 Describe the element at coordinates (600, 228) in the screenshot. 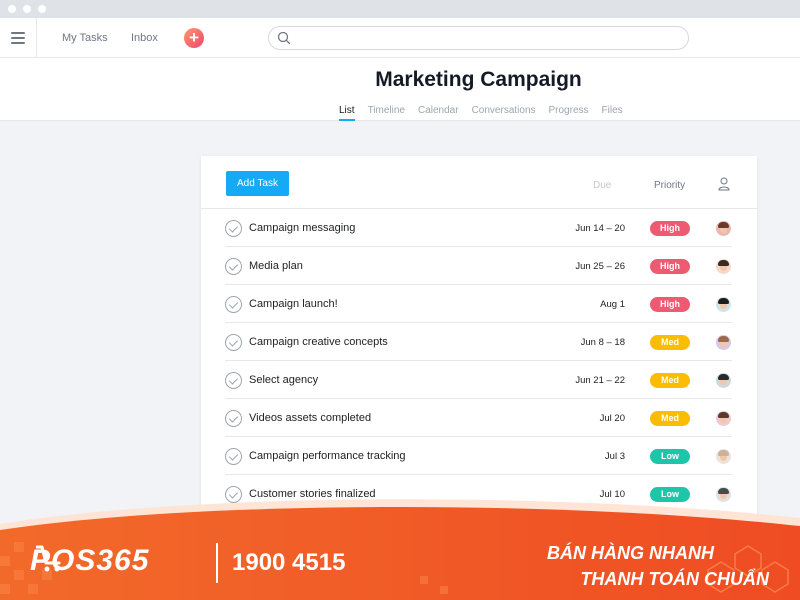

I see `task-due-date: Jun 14 – 20` at that location.